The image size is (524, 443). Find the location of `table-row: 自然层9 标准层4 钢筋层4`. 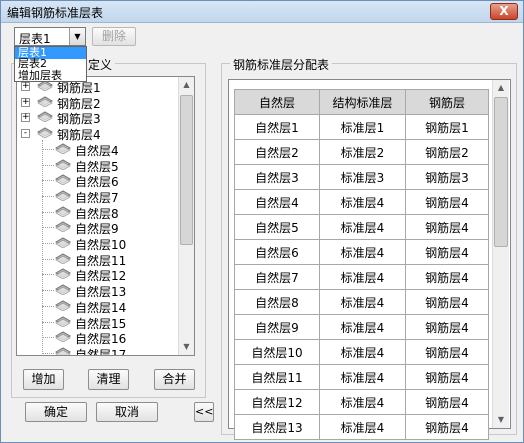

table-row: 自然层9 标准层4 钢筋层4 is located at coordinates (361, 327).